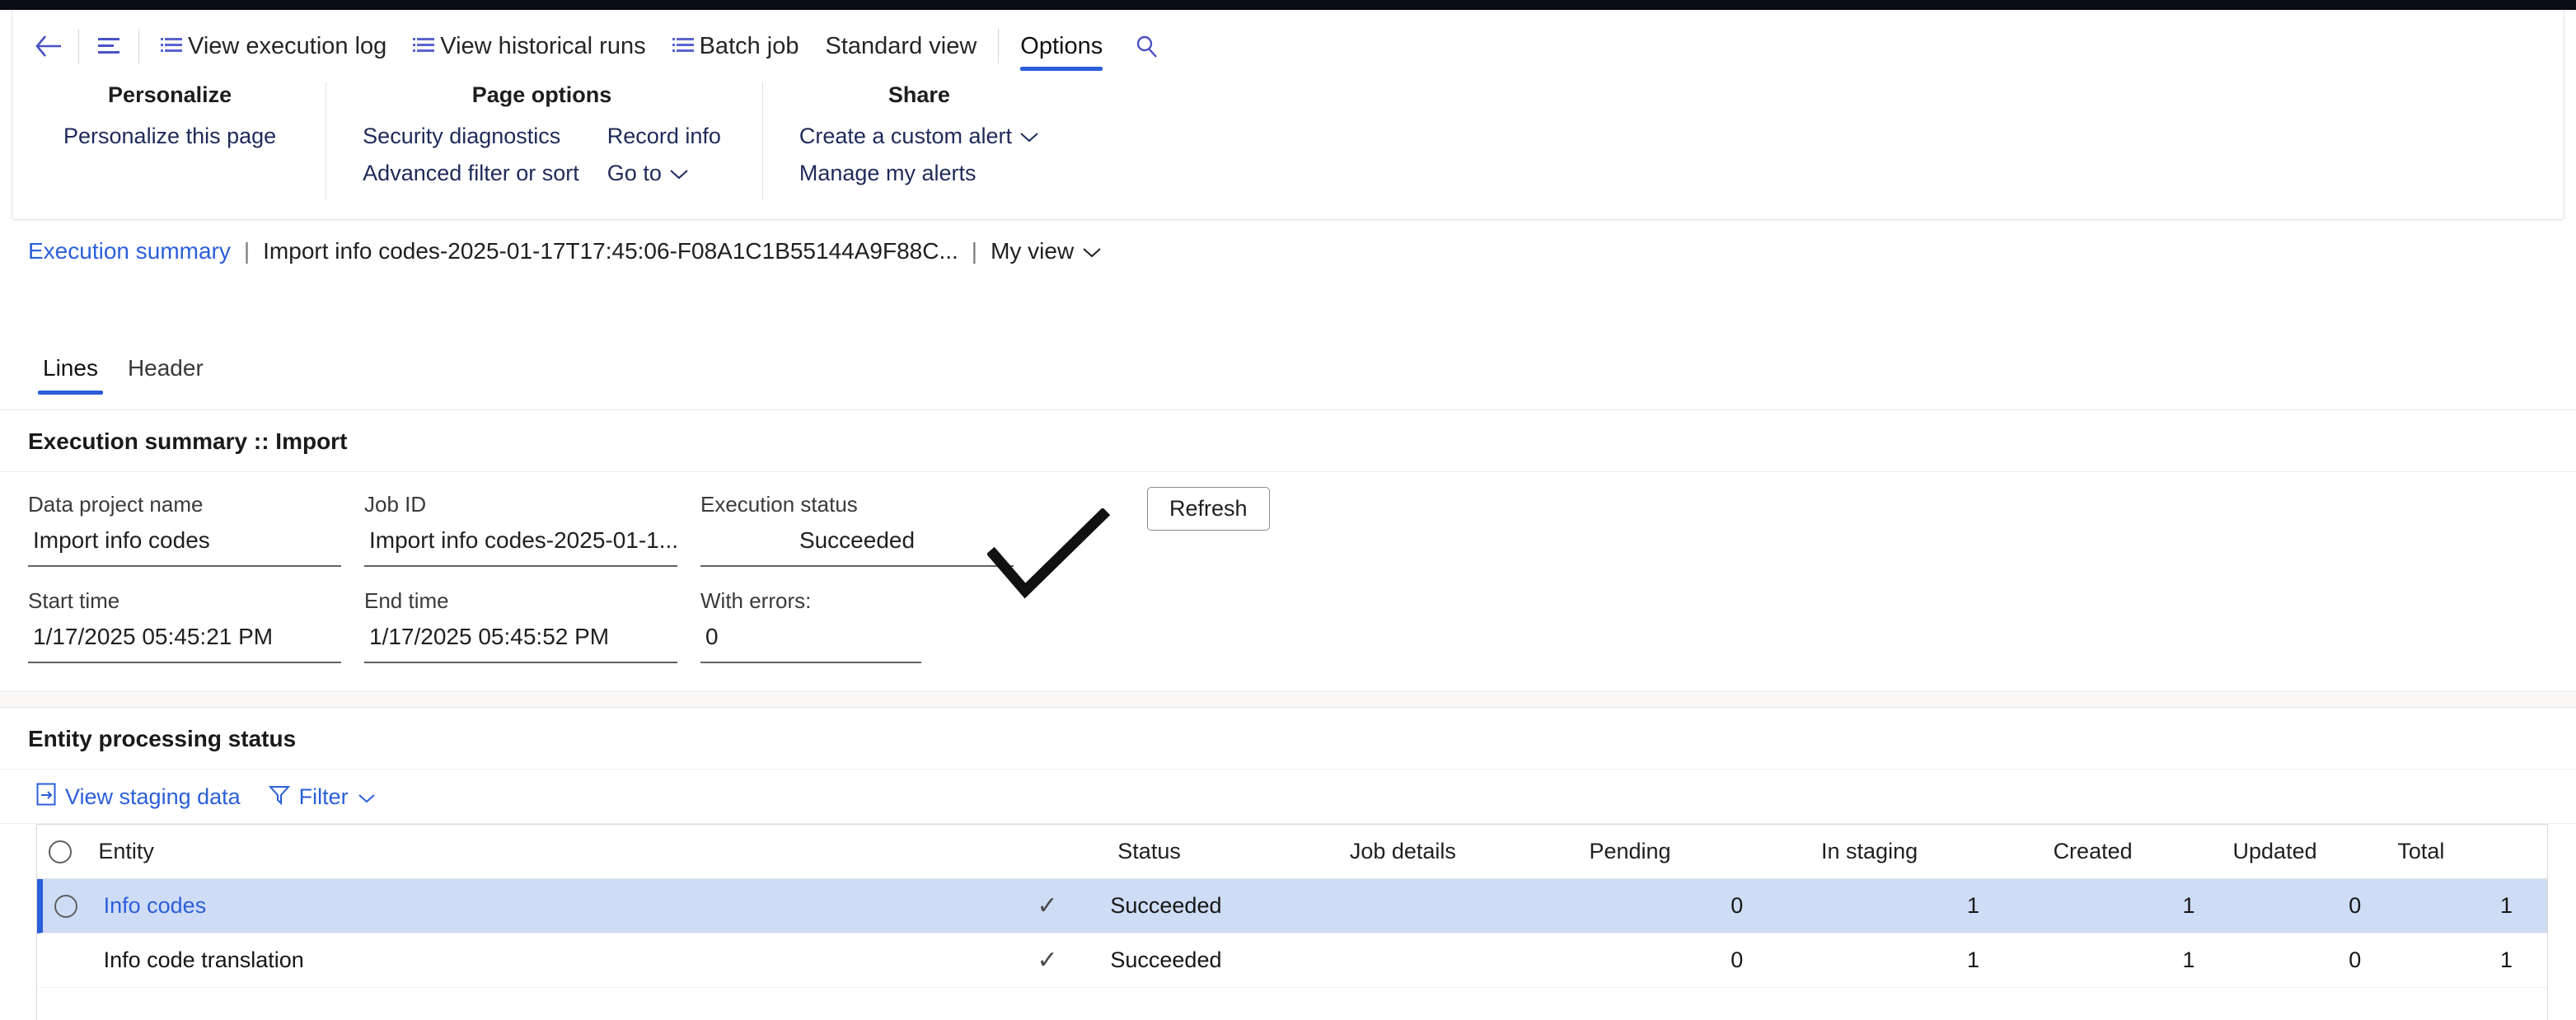 The image size is (2576, 1020). I want to click on command-label: Manage my alerts, so click(888, 173).